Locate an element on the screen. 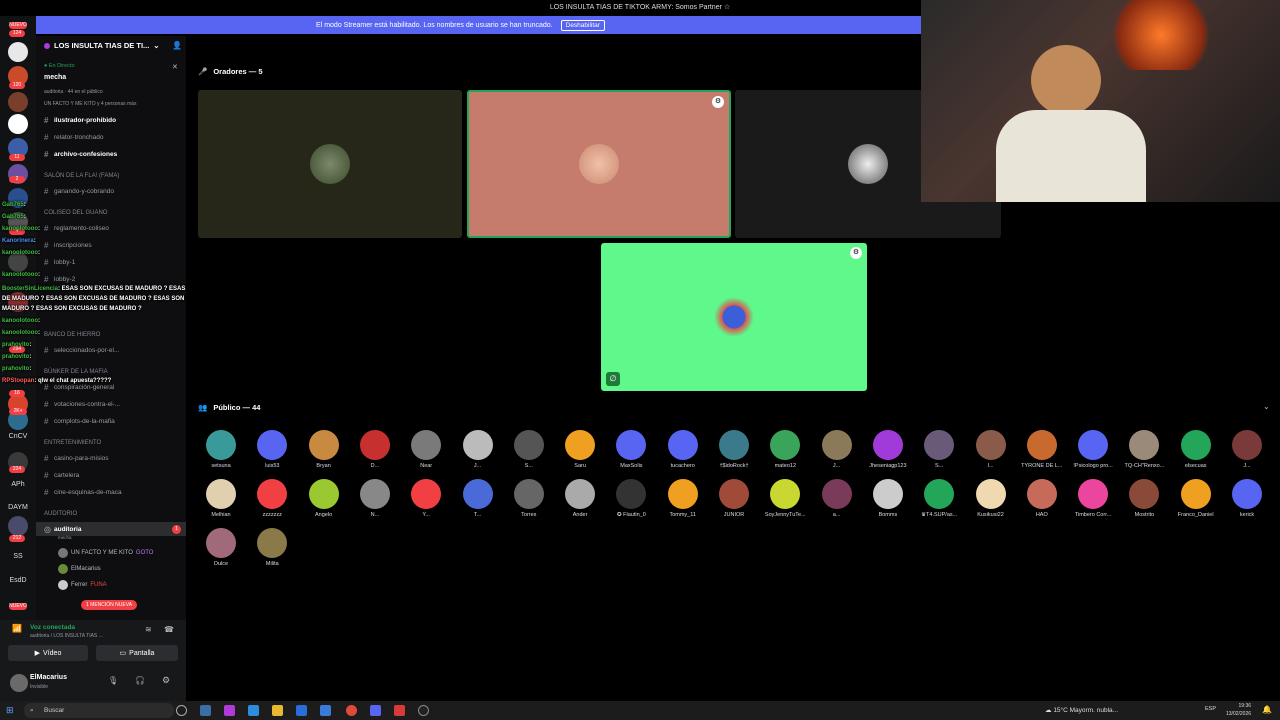 The image size is (1280, 720). audience-member: Kusikusi22 is located at coordinates (991, 498).